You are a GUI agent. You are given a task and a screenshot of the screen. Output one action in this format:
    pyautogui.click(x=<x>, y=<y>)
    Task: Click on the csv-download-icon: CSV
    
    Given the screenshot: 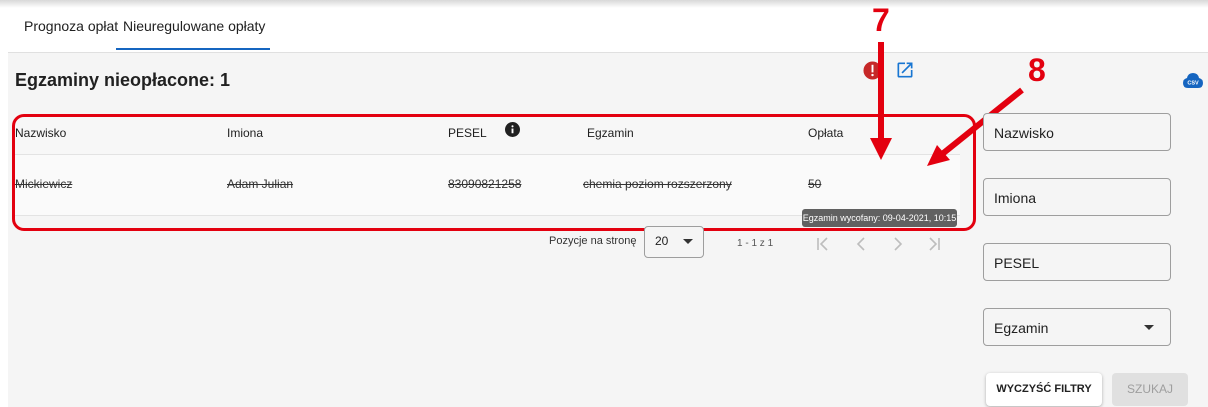 What is the action you would take?
    pyautogui.click(x=1193, y=81)
    